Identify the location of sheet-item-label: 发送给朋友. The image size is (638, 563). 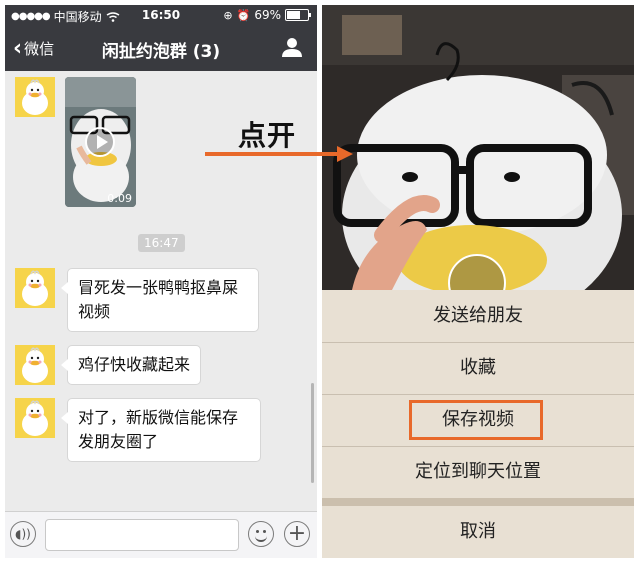
(478, 315).